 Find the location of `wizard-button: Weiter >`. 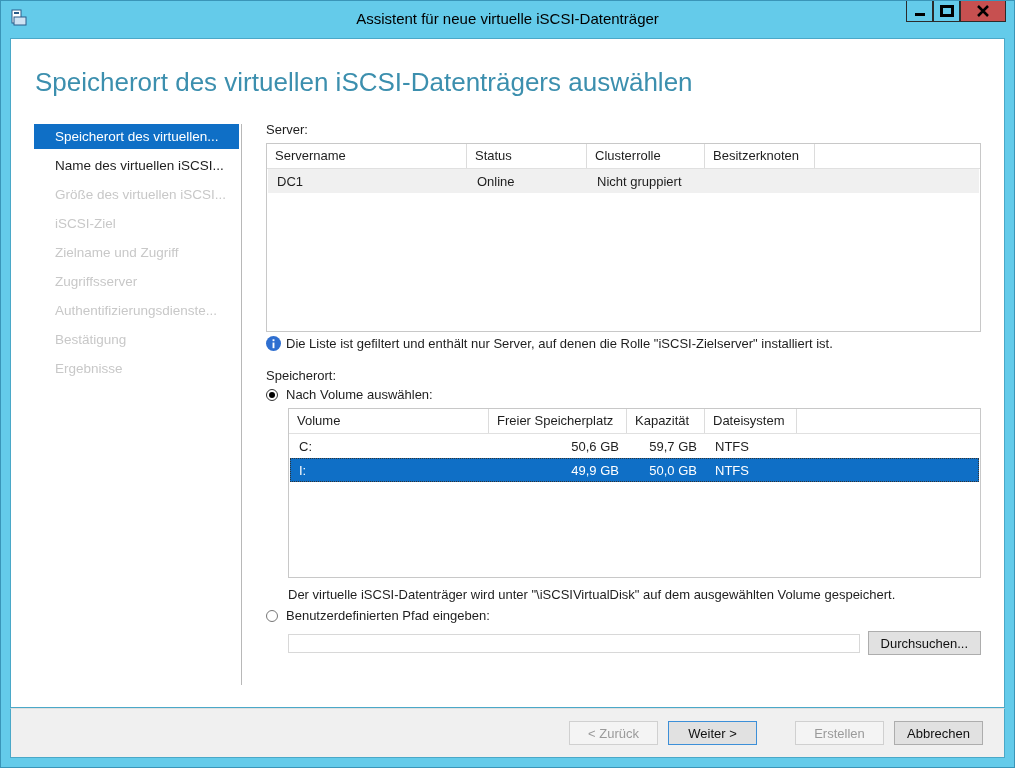

wizard-button: Weiter > is located at coordinates (712, 733).